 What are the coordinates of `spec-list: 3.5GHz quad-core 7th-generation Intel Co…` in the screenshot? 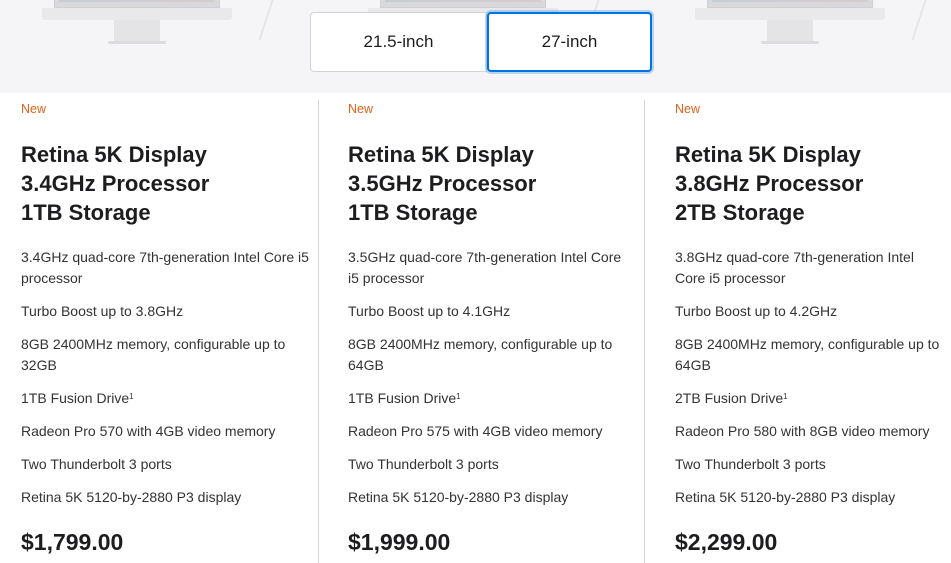 It's located at (488, 377).